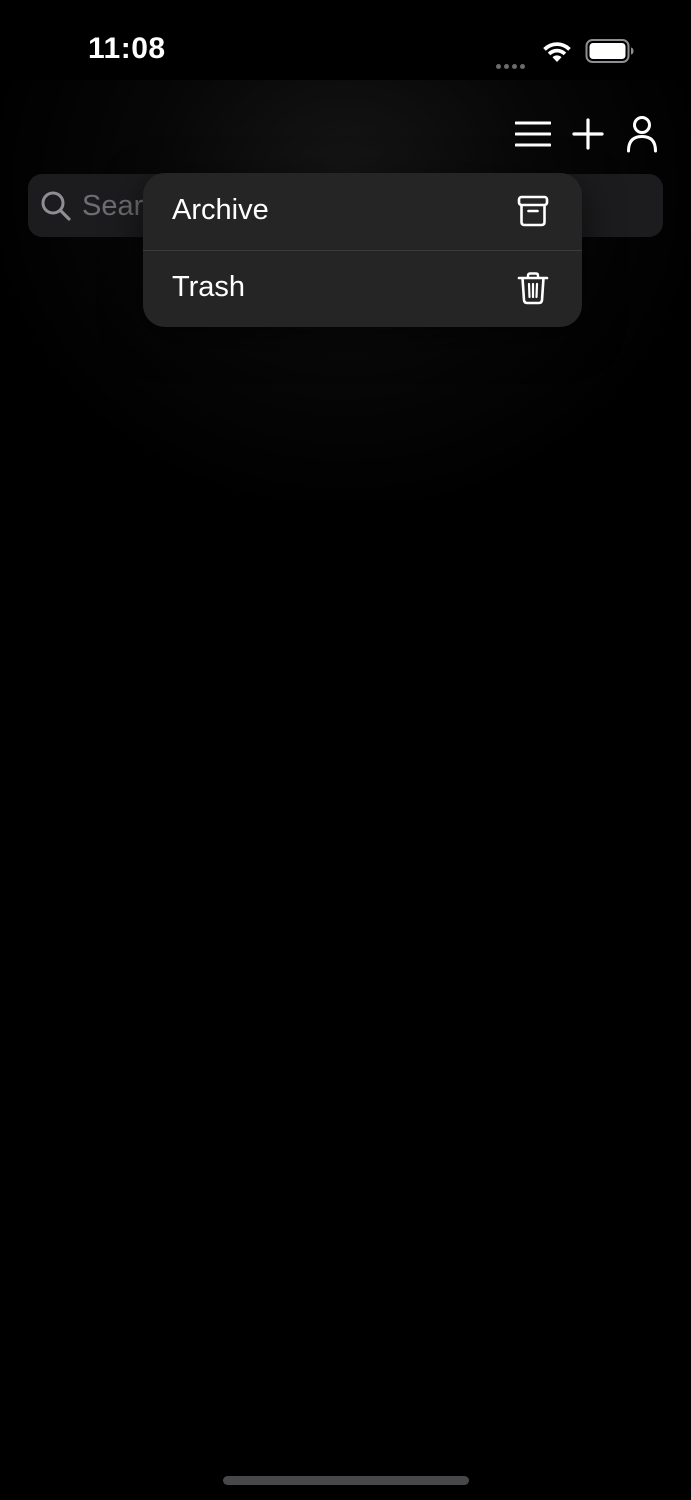 The width and height of the screenshot is (691, 1500). I want to click on home-indicator, so click(346, 1480).